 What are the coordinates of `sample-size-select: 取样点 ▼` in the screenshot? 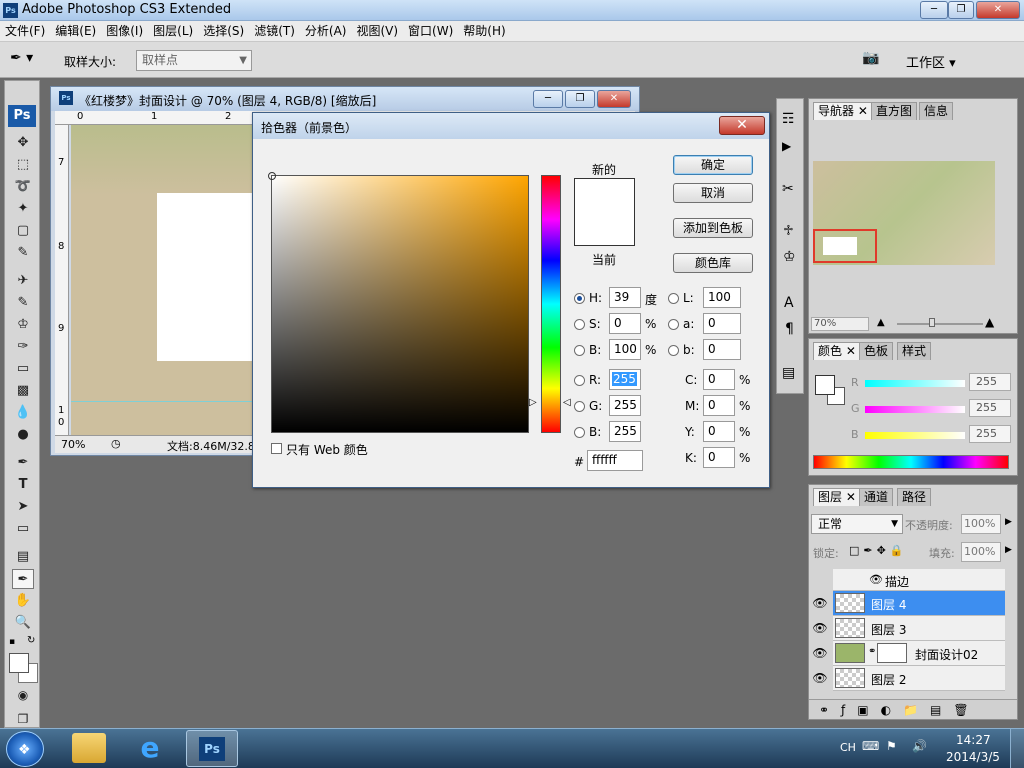 It's located at (194, 60).